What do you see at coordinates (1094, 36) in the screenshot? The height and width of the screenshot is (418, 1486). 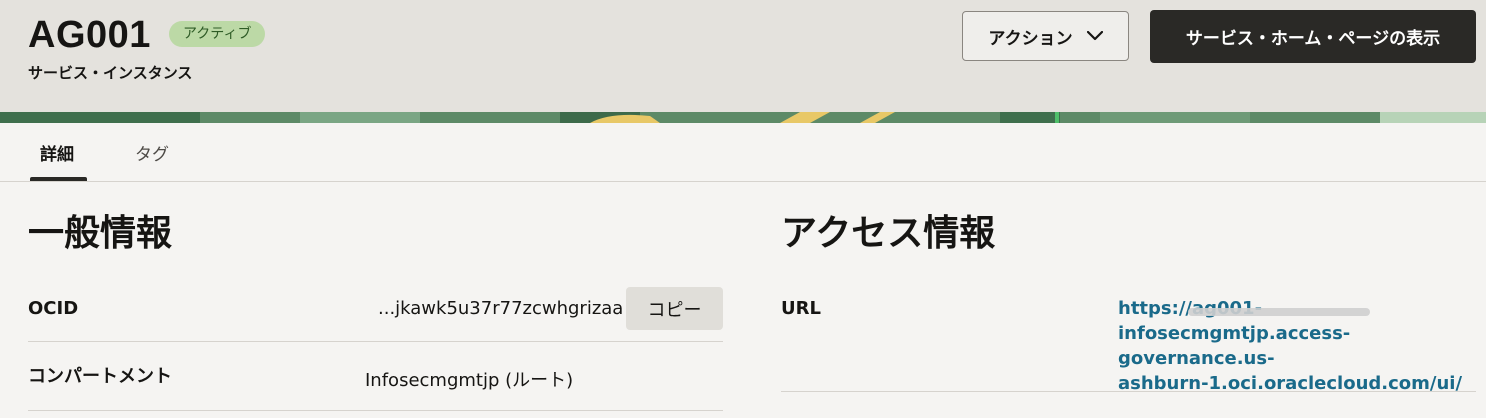 I see `chevron-down-icon` at bounding box center [1094, 36].